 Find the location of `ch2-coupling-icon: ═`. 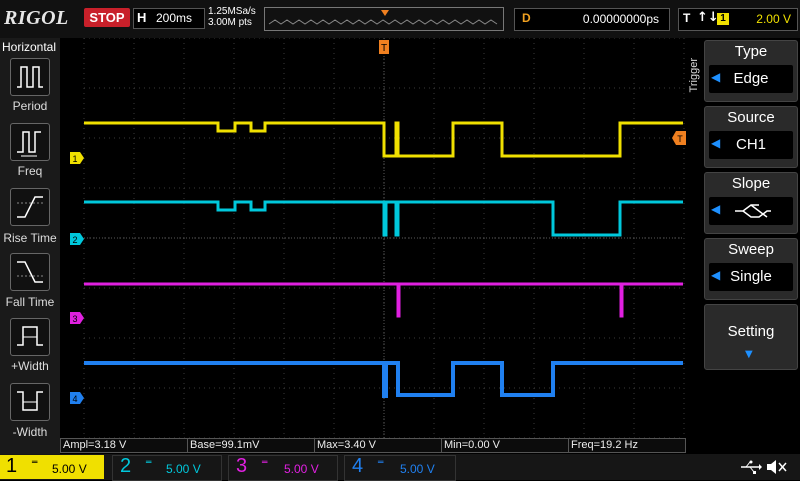

ch2-coupling-icon: ═ is located at coordinates (149, 463).